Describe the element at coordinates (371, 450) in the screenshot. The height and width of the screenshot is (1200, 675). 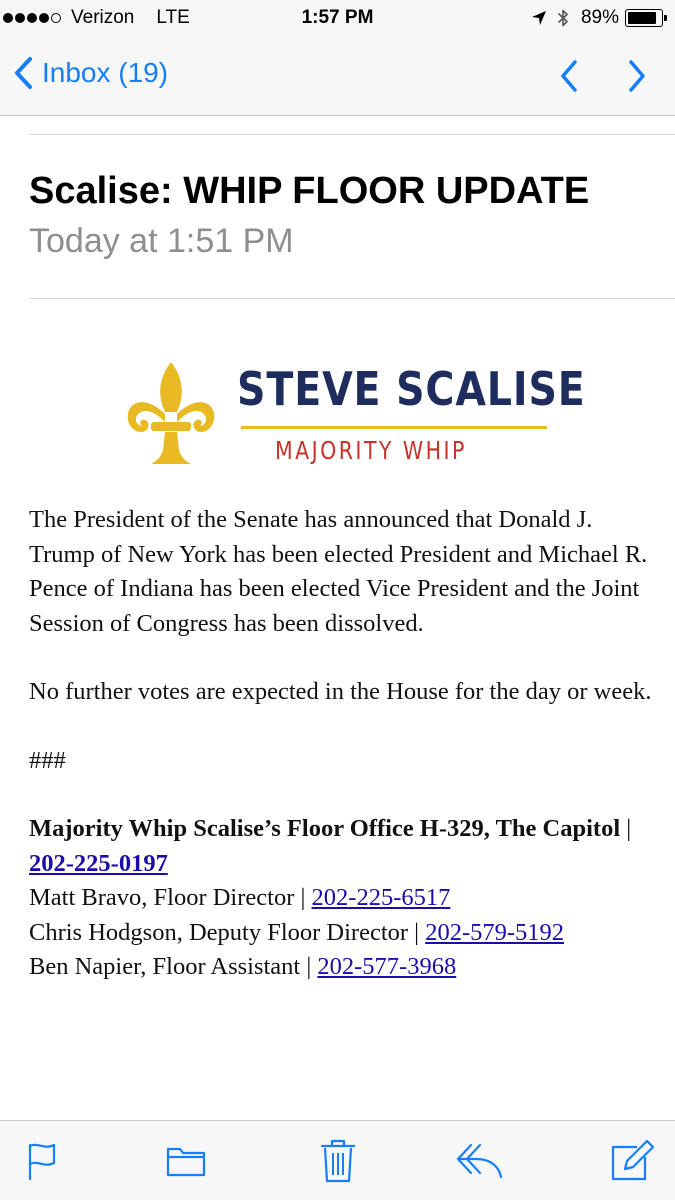
I see `logo-title: MAJORITY WHIP` at that location.